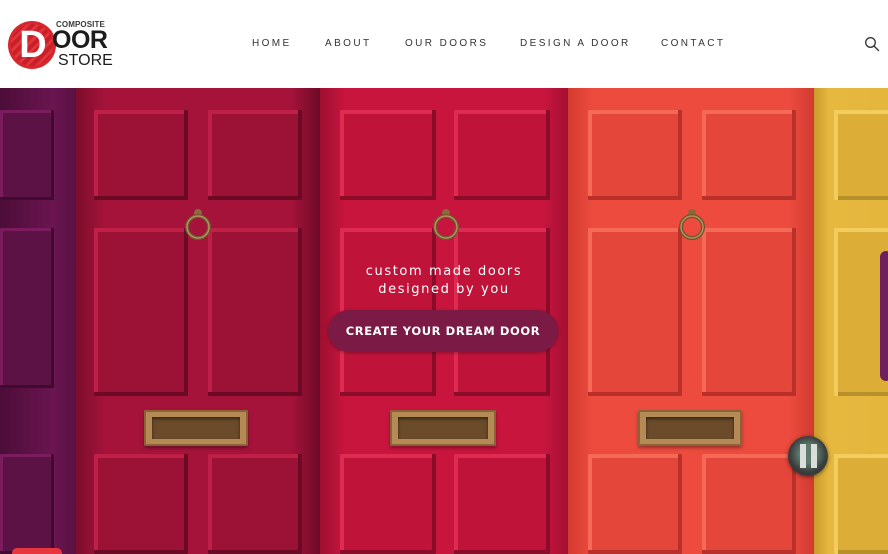 The width and height of the screenshot is (888, 554). I want to click on nav-home: HOME, so click(272, 43).